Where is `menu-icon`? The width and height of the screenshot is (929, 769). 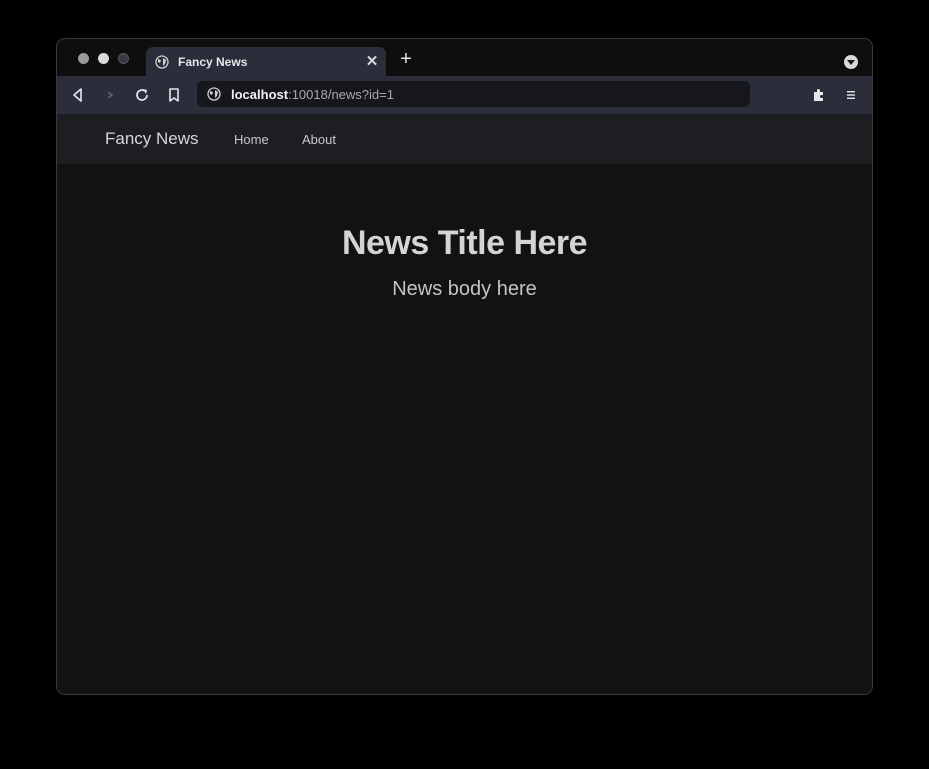 menu-icon is located at coordinates (851, 95).